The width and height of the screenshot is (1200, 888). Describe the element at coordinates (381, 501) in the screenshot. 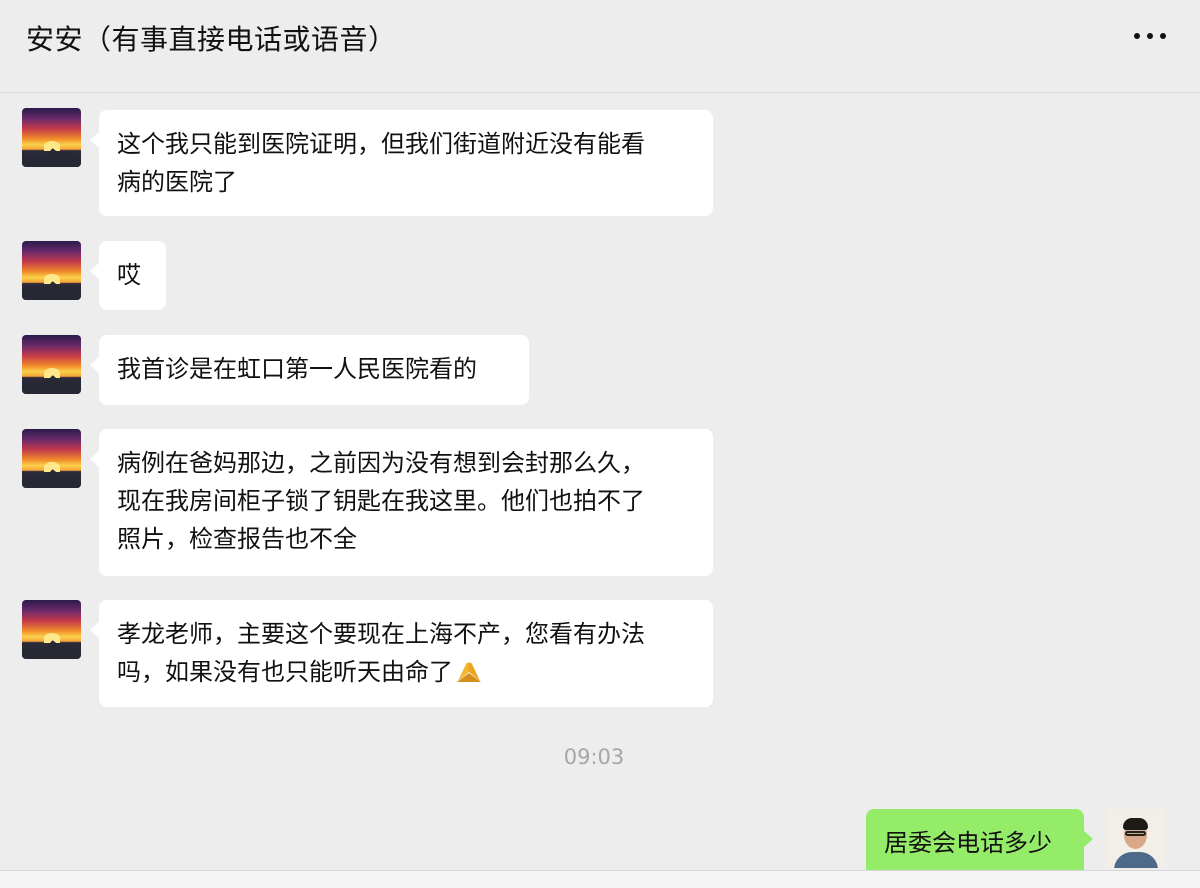

I see `message-text-line: 现在我房间柜子锁了钥匙在我这里。他们也拍不了` at that location.